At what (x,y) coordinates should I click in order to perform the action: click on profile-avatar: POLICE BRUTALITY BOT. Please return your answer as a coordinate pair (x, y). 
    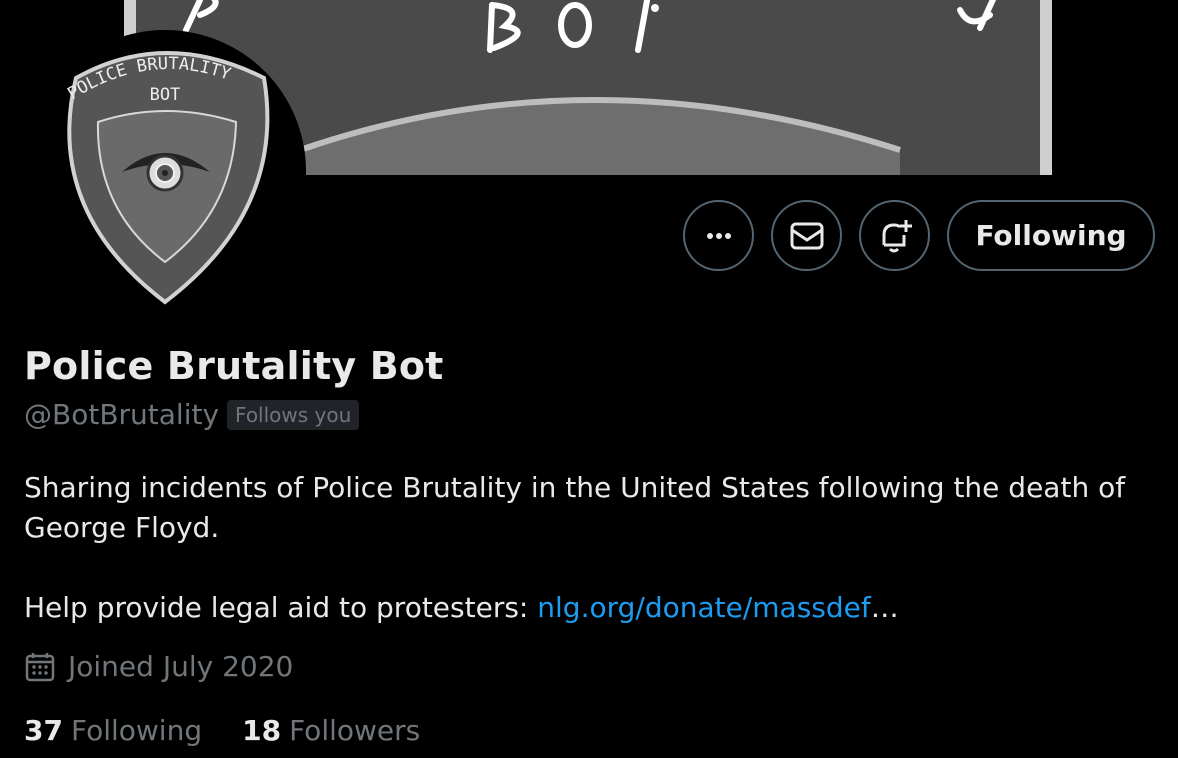
    Looking at the image, I should click on (165, 171).